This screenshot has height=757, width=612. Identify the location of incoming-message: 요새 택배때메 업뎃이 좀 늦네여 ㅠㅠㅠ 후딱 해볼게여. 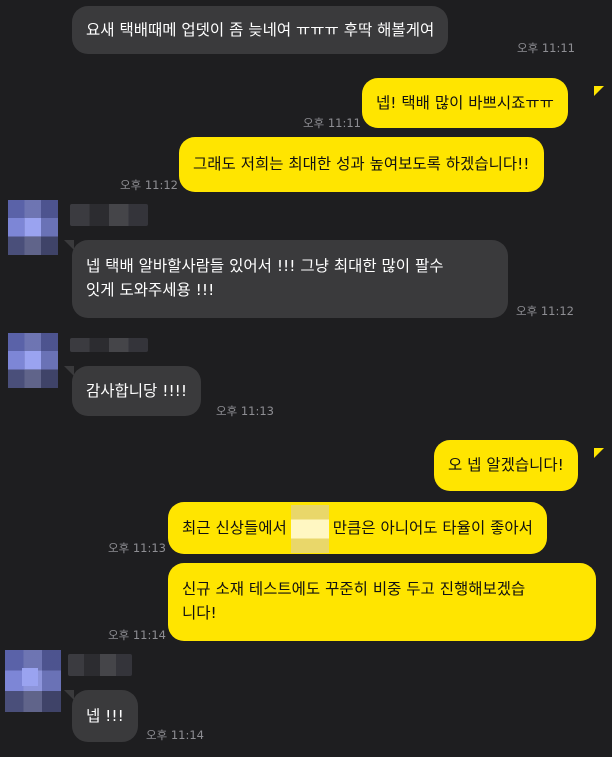
(260, 30).